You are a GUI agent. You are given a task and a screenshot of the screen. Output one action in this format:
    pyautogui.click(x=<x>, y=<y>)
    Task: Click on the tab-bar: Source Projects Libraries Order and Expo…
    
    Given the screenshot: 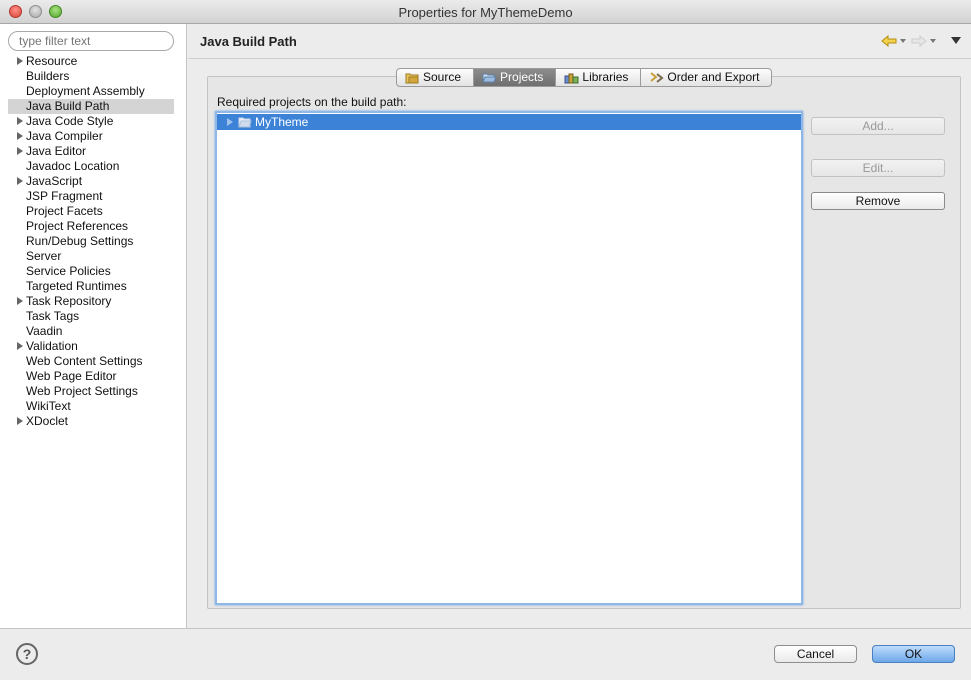 What is the action you would take?
    pyautogui.click(x=584, y=77)
    